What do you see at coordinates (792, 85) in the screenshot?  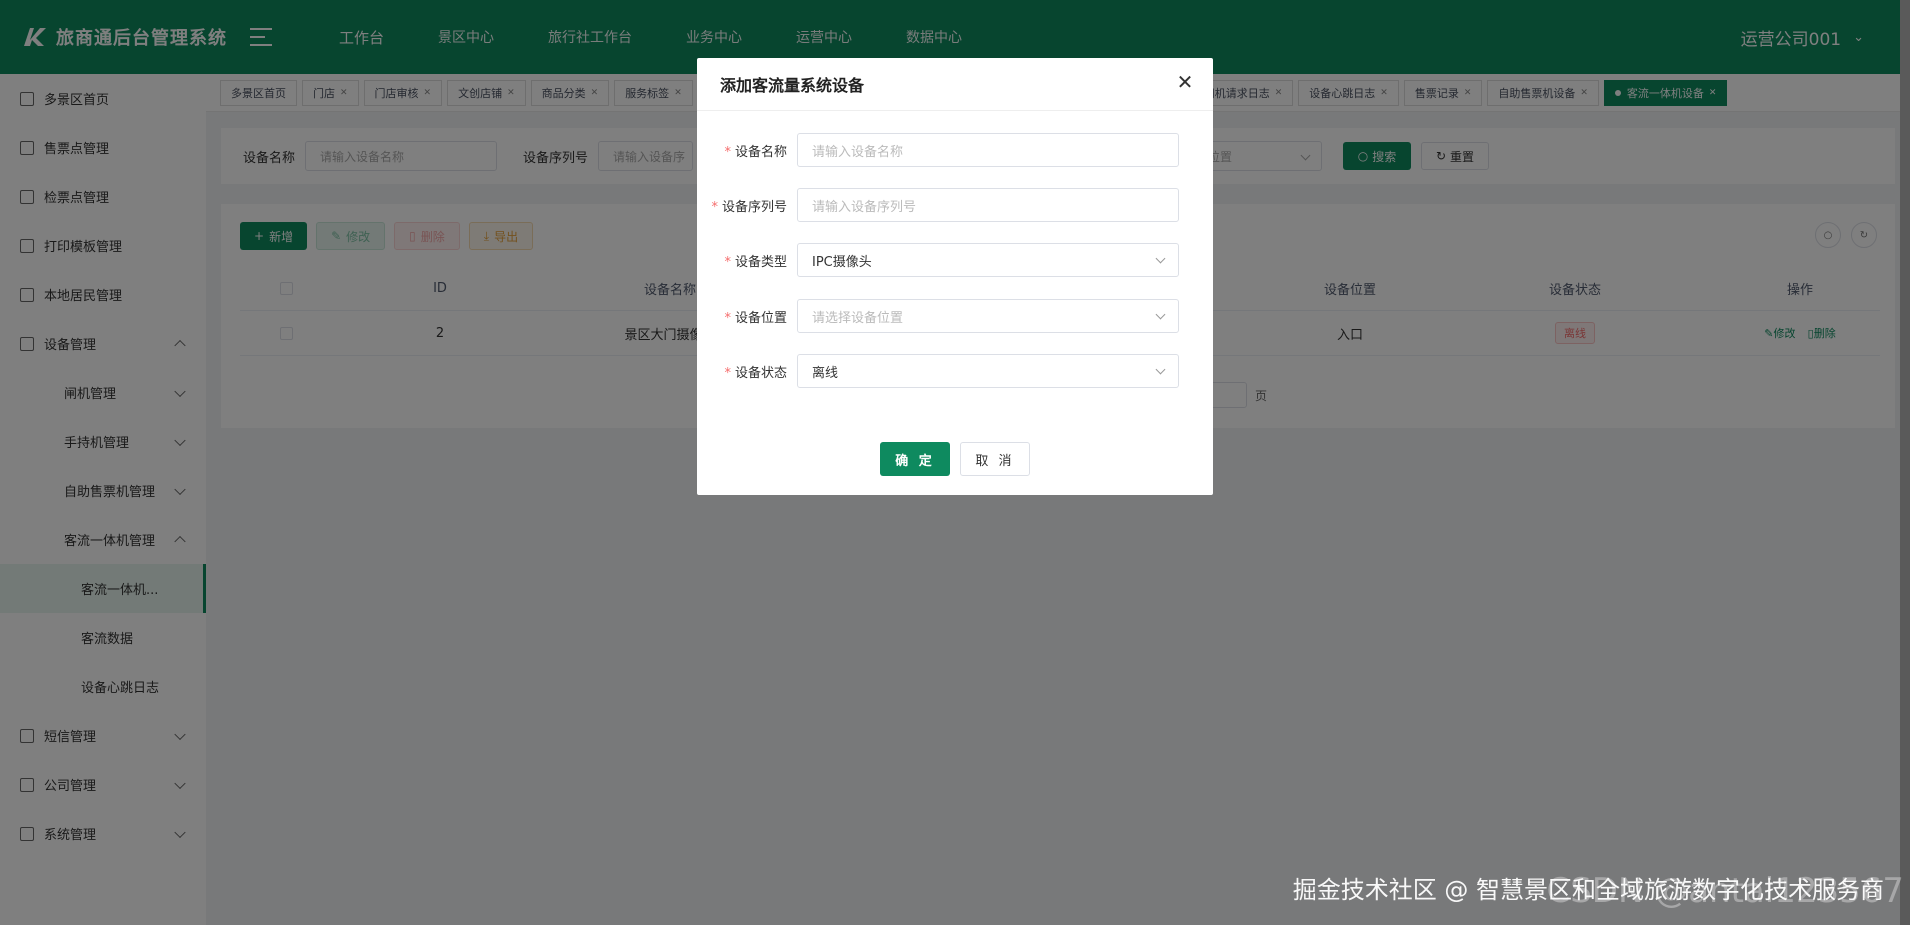 I see `dialog-title: 添加客流量系统设备` at bounding box center [792, 85].